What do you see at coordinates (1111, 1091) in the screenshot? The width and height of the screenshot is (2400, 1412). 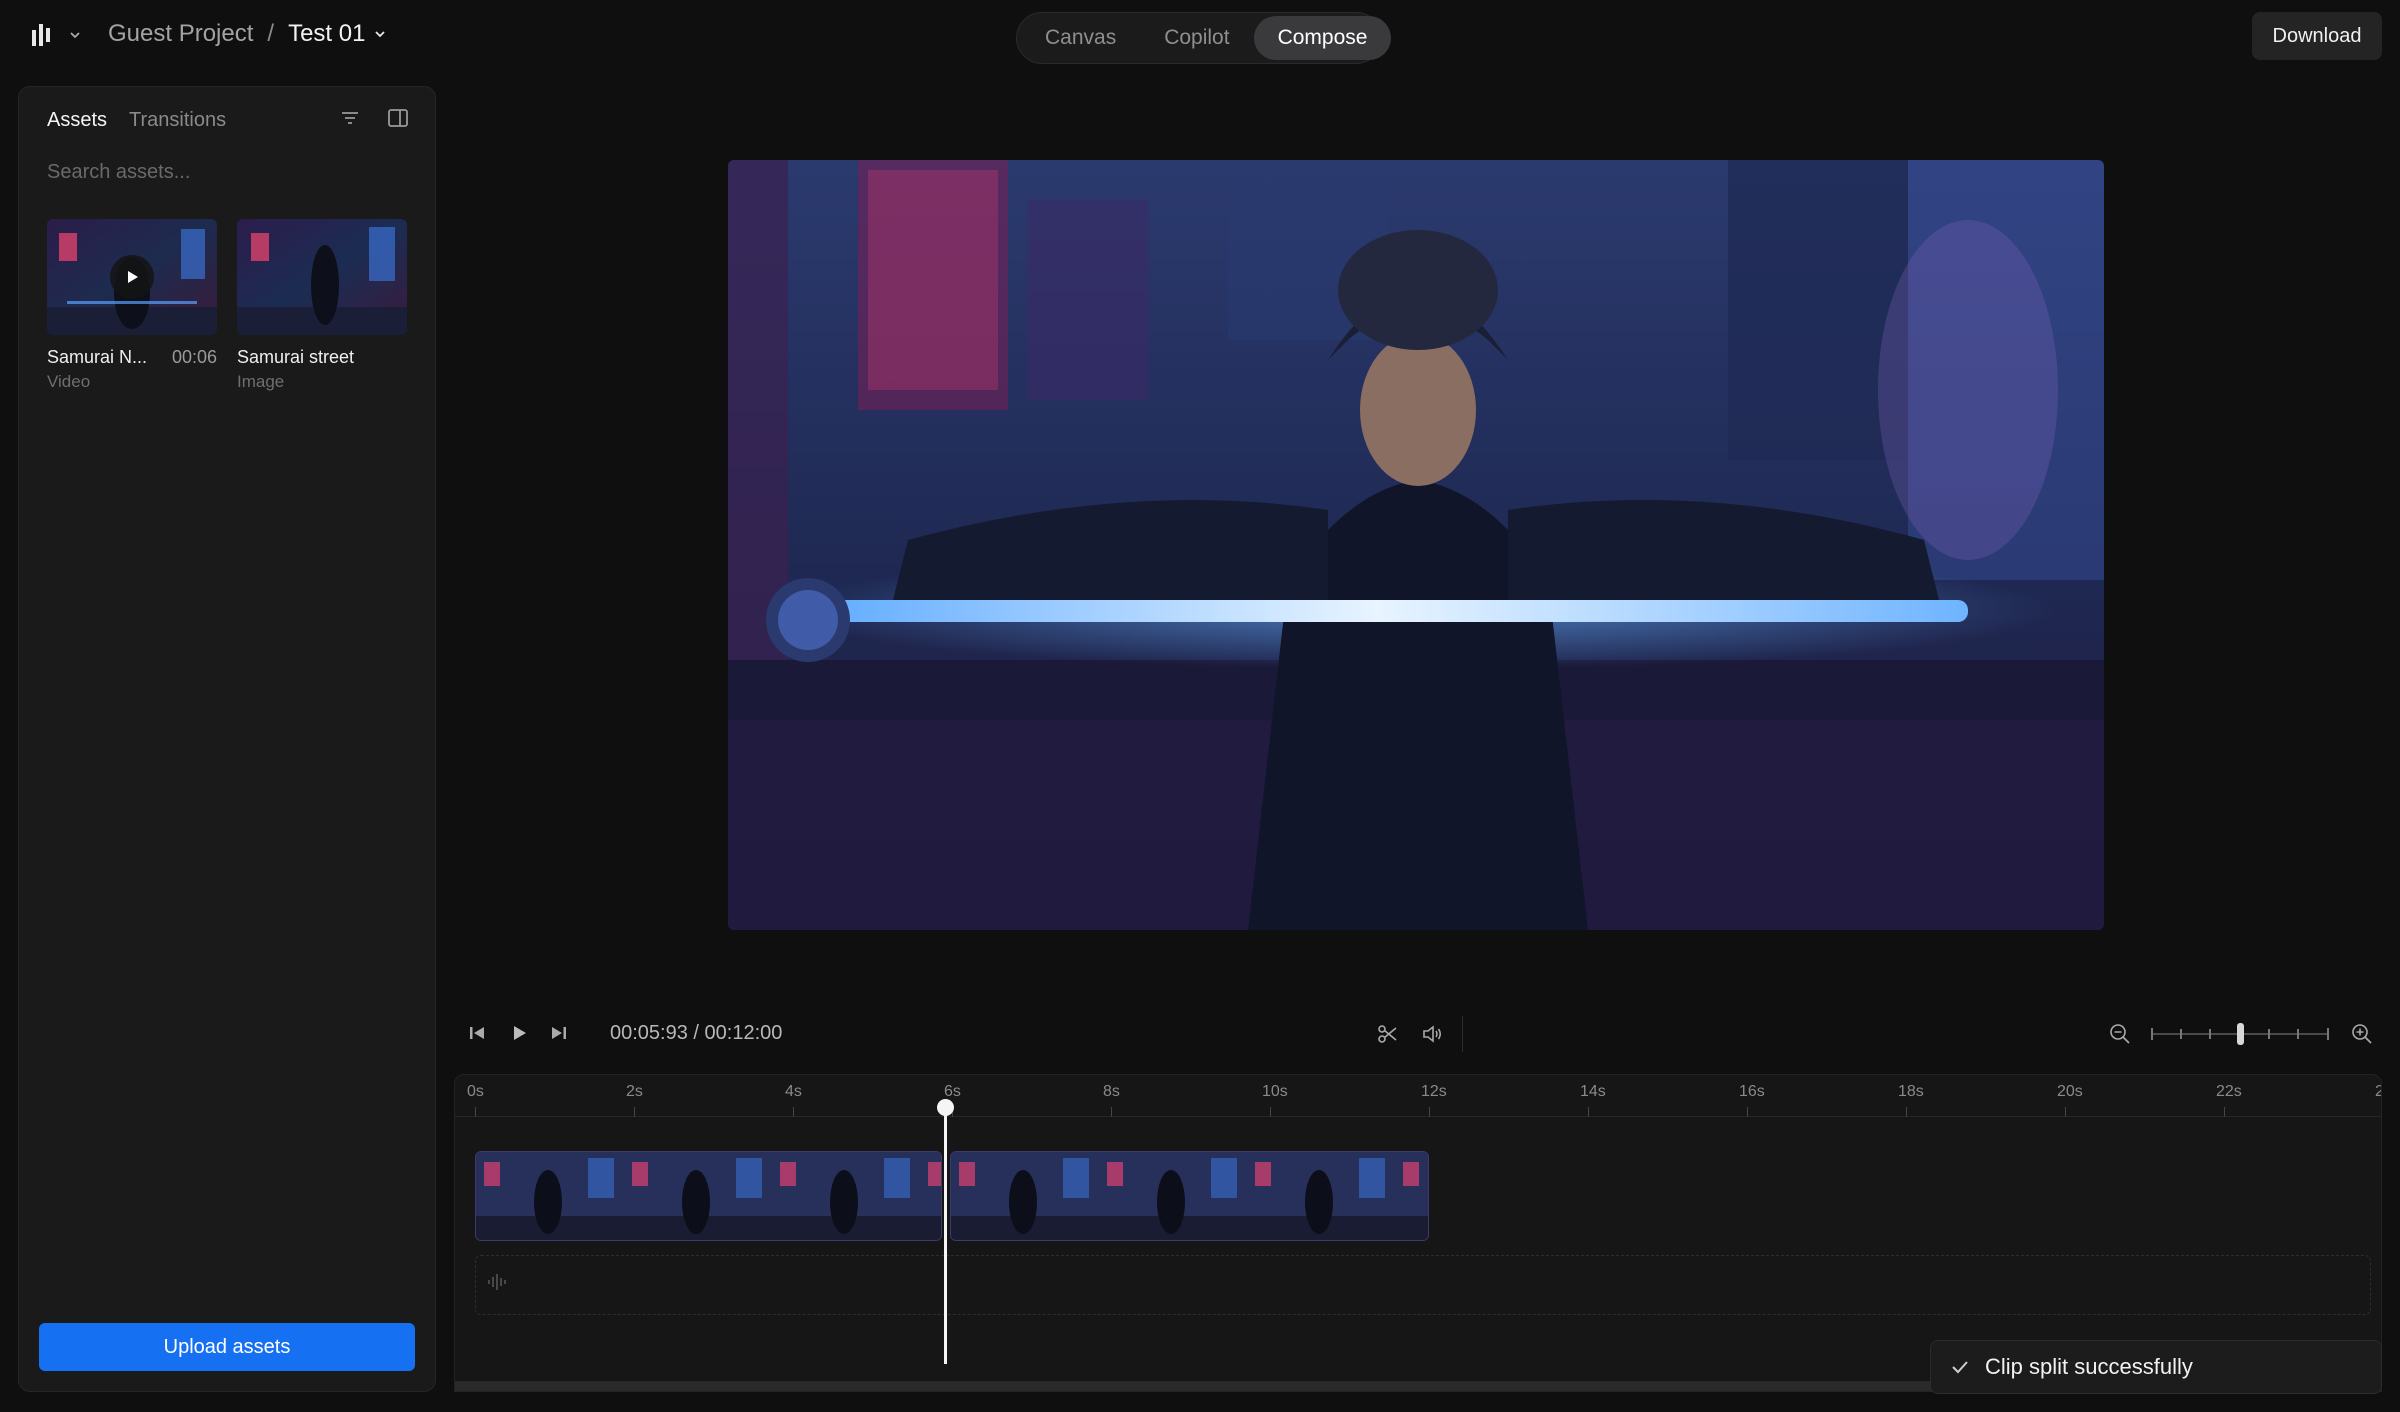 I see `ruler-tick-label: 8s` at bounding box center [1111, 1091].